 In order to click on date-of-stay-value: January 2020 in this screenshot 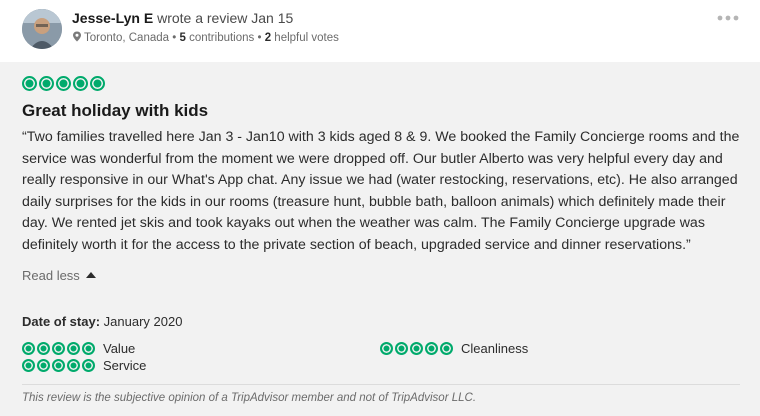, I will do `click(141, 321)`.